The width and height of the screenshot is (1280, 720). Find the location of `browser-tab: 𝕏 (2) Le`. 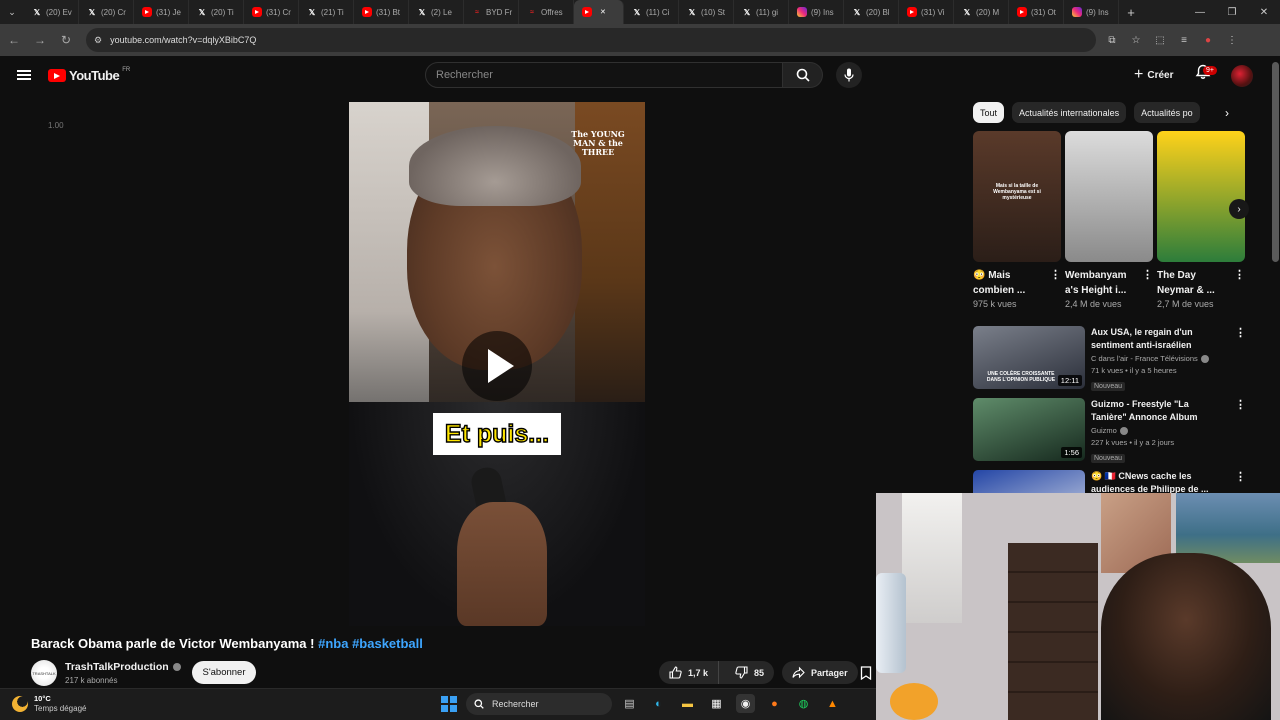

browser-tab: 𝕏 (2) Le is located at coordinates (436, 12).